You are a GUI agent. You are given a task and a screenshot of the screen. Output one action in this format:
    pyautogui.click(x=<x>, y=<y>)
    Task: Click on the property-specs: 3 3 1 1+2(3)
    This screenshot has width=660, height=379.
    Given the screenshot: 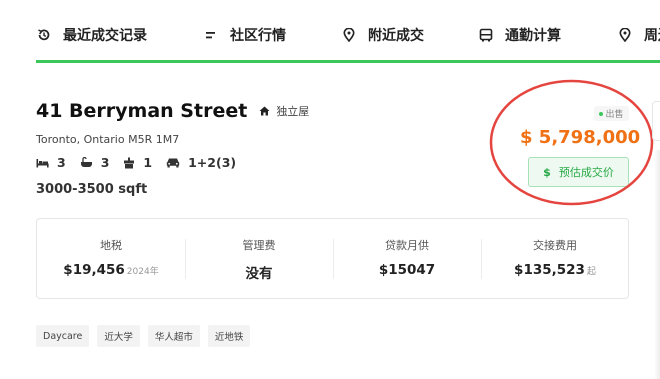 What is the action you would take?
    pyautogui.click(x=143, y=162)
    